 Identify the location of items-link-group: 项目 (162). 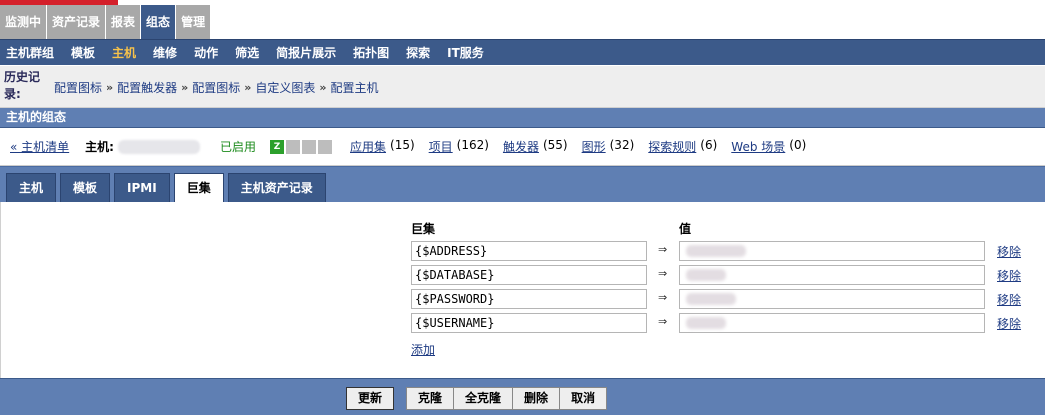
(459, 146).